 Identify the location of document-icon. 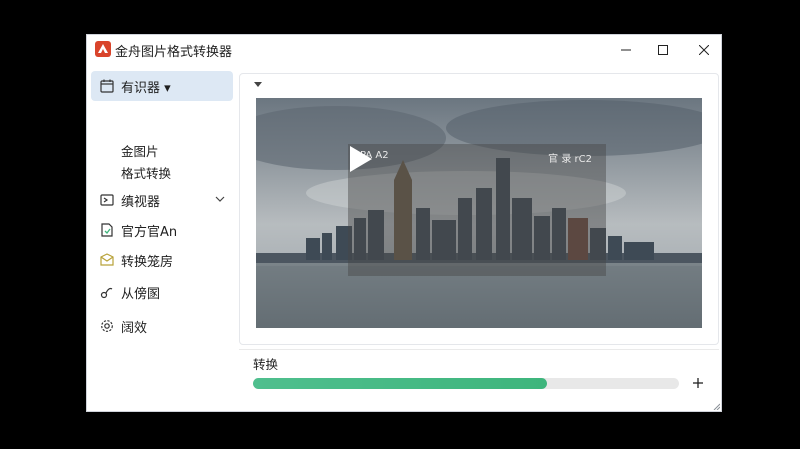
(107, 230).